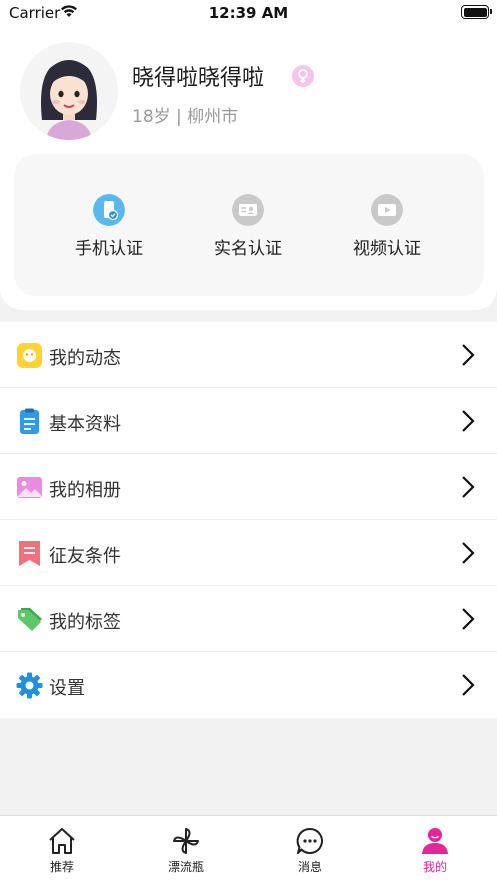  Describe the element at coordinates (185, 867) in the screenshot. I see `tab-label-drift-bottle: 漂流瓶` at that location.